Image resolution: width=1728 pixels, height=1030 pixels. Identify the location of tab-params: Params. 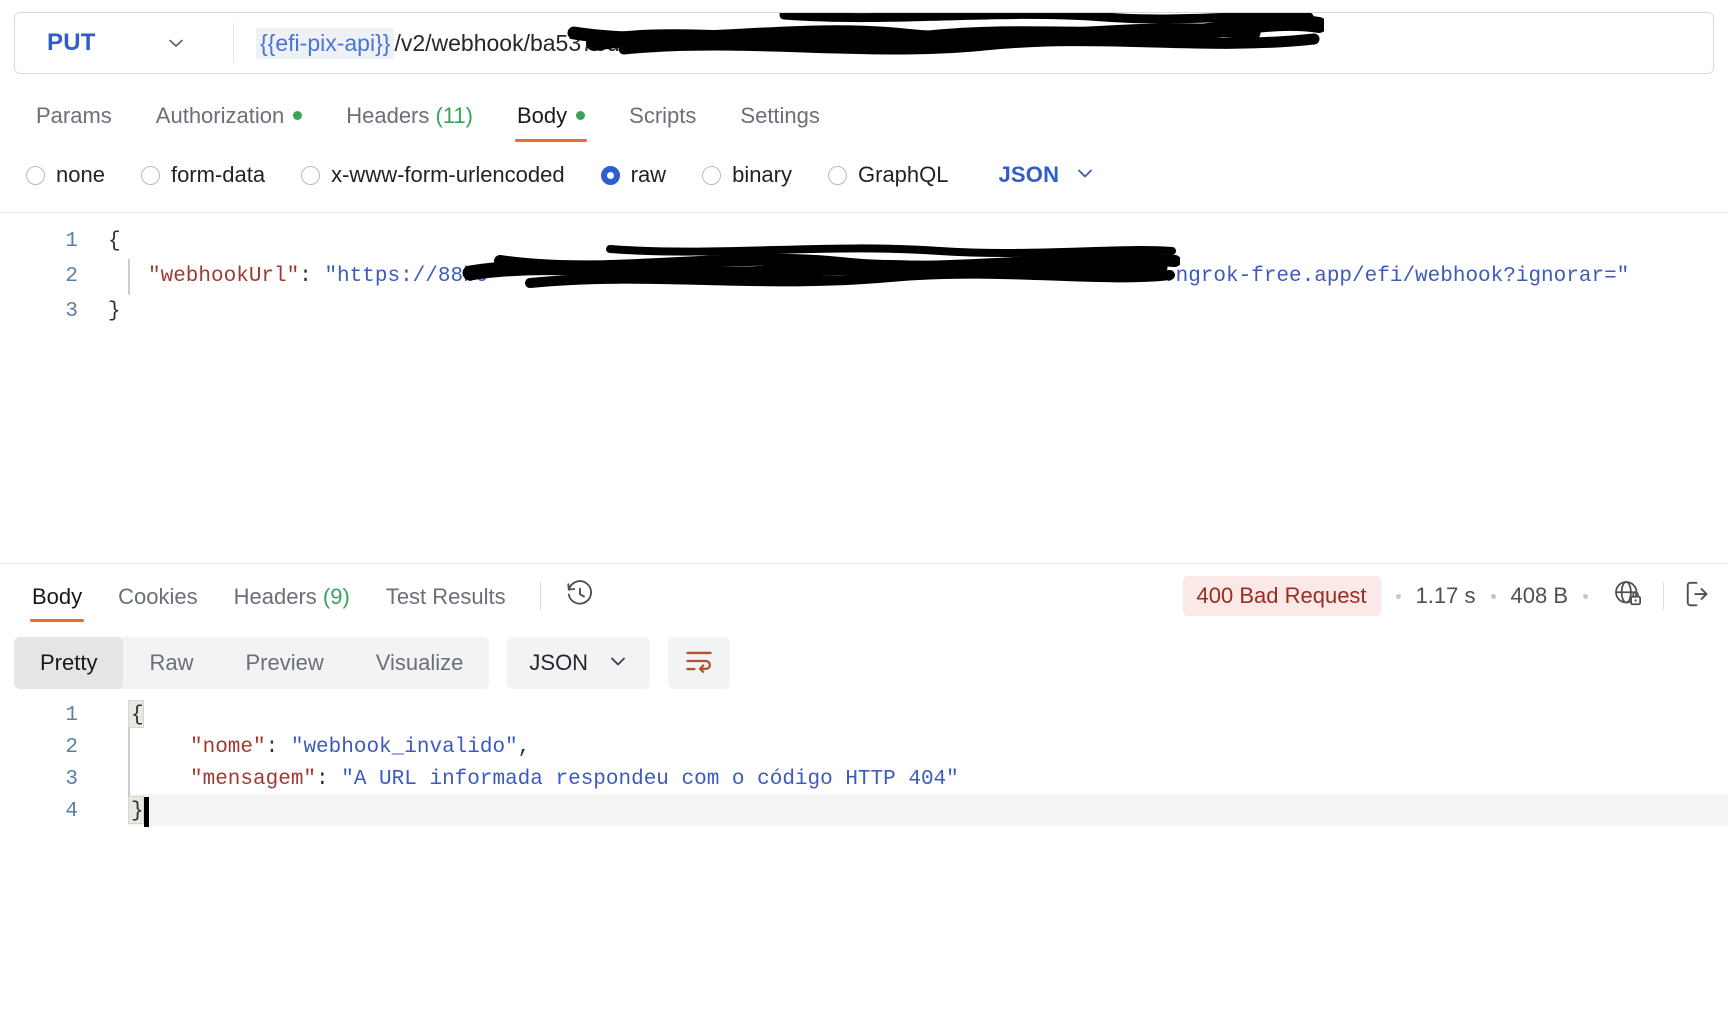
(74, 122).